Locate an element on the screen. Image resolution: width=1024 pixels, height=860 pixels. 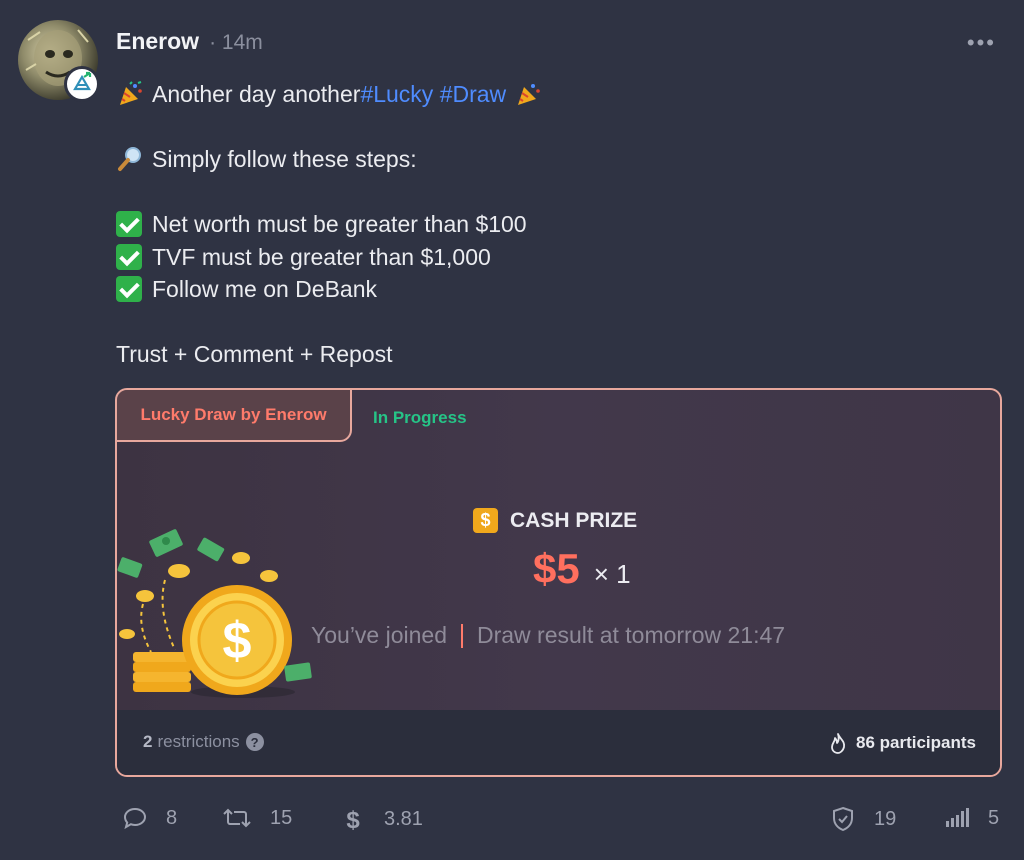
repost-icon is located at coordinates (237, 818).